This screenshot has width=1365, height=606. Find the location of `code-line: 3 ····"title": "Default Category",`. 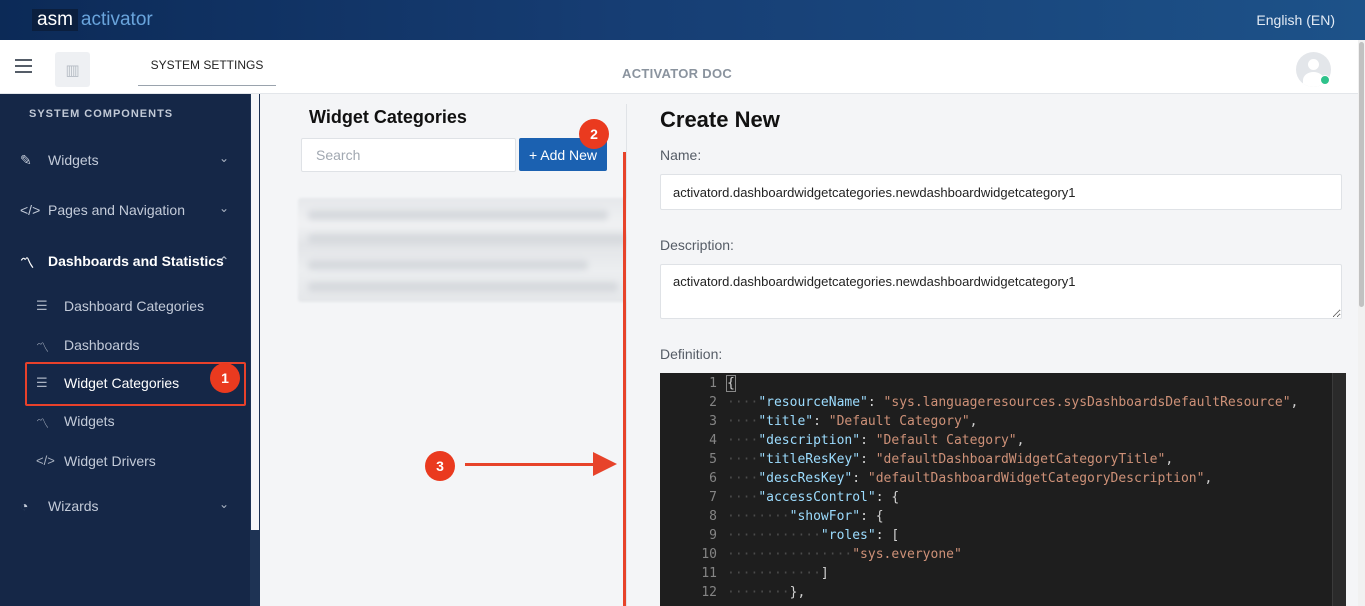

code-line: 3 ····"title": "Default Category", is located at coordinates (996, 421).